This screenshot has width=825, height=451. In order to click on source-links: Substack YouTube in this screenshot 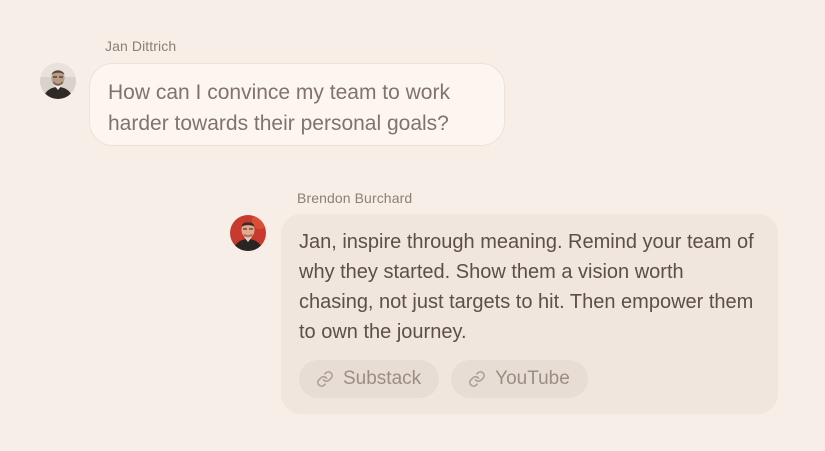, I will do `click(529, 379)`.